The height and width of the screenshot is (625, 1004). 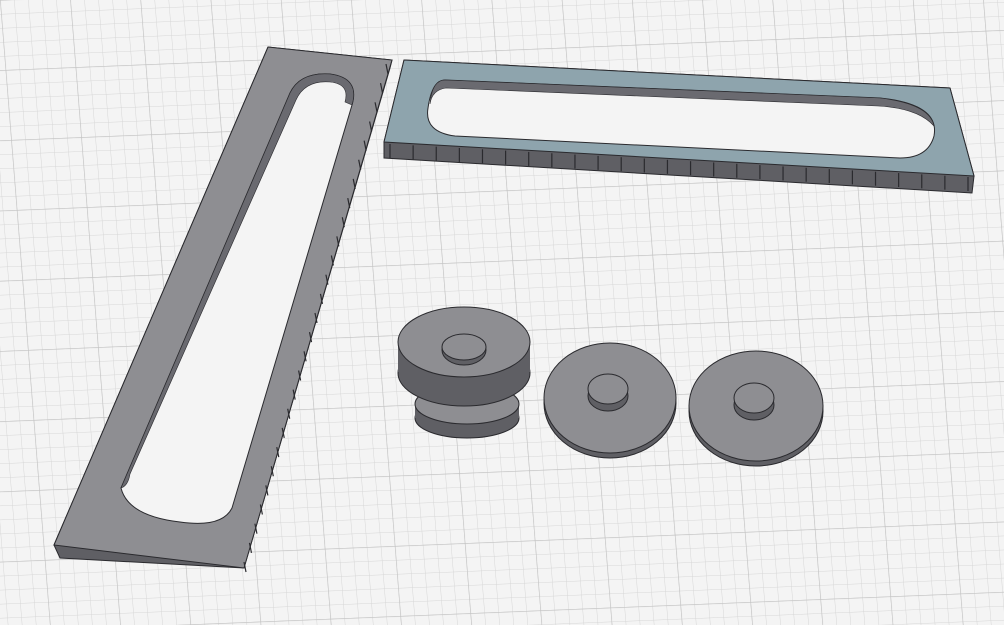 I want to click on stepped-disc-right, so click(x=756, y=408).